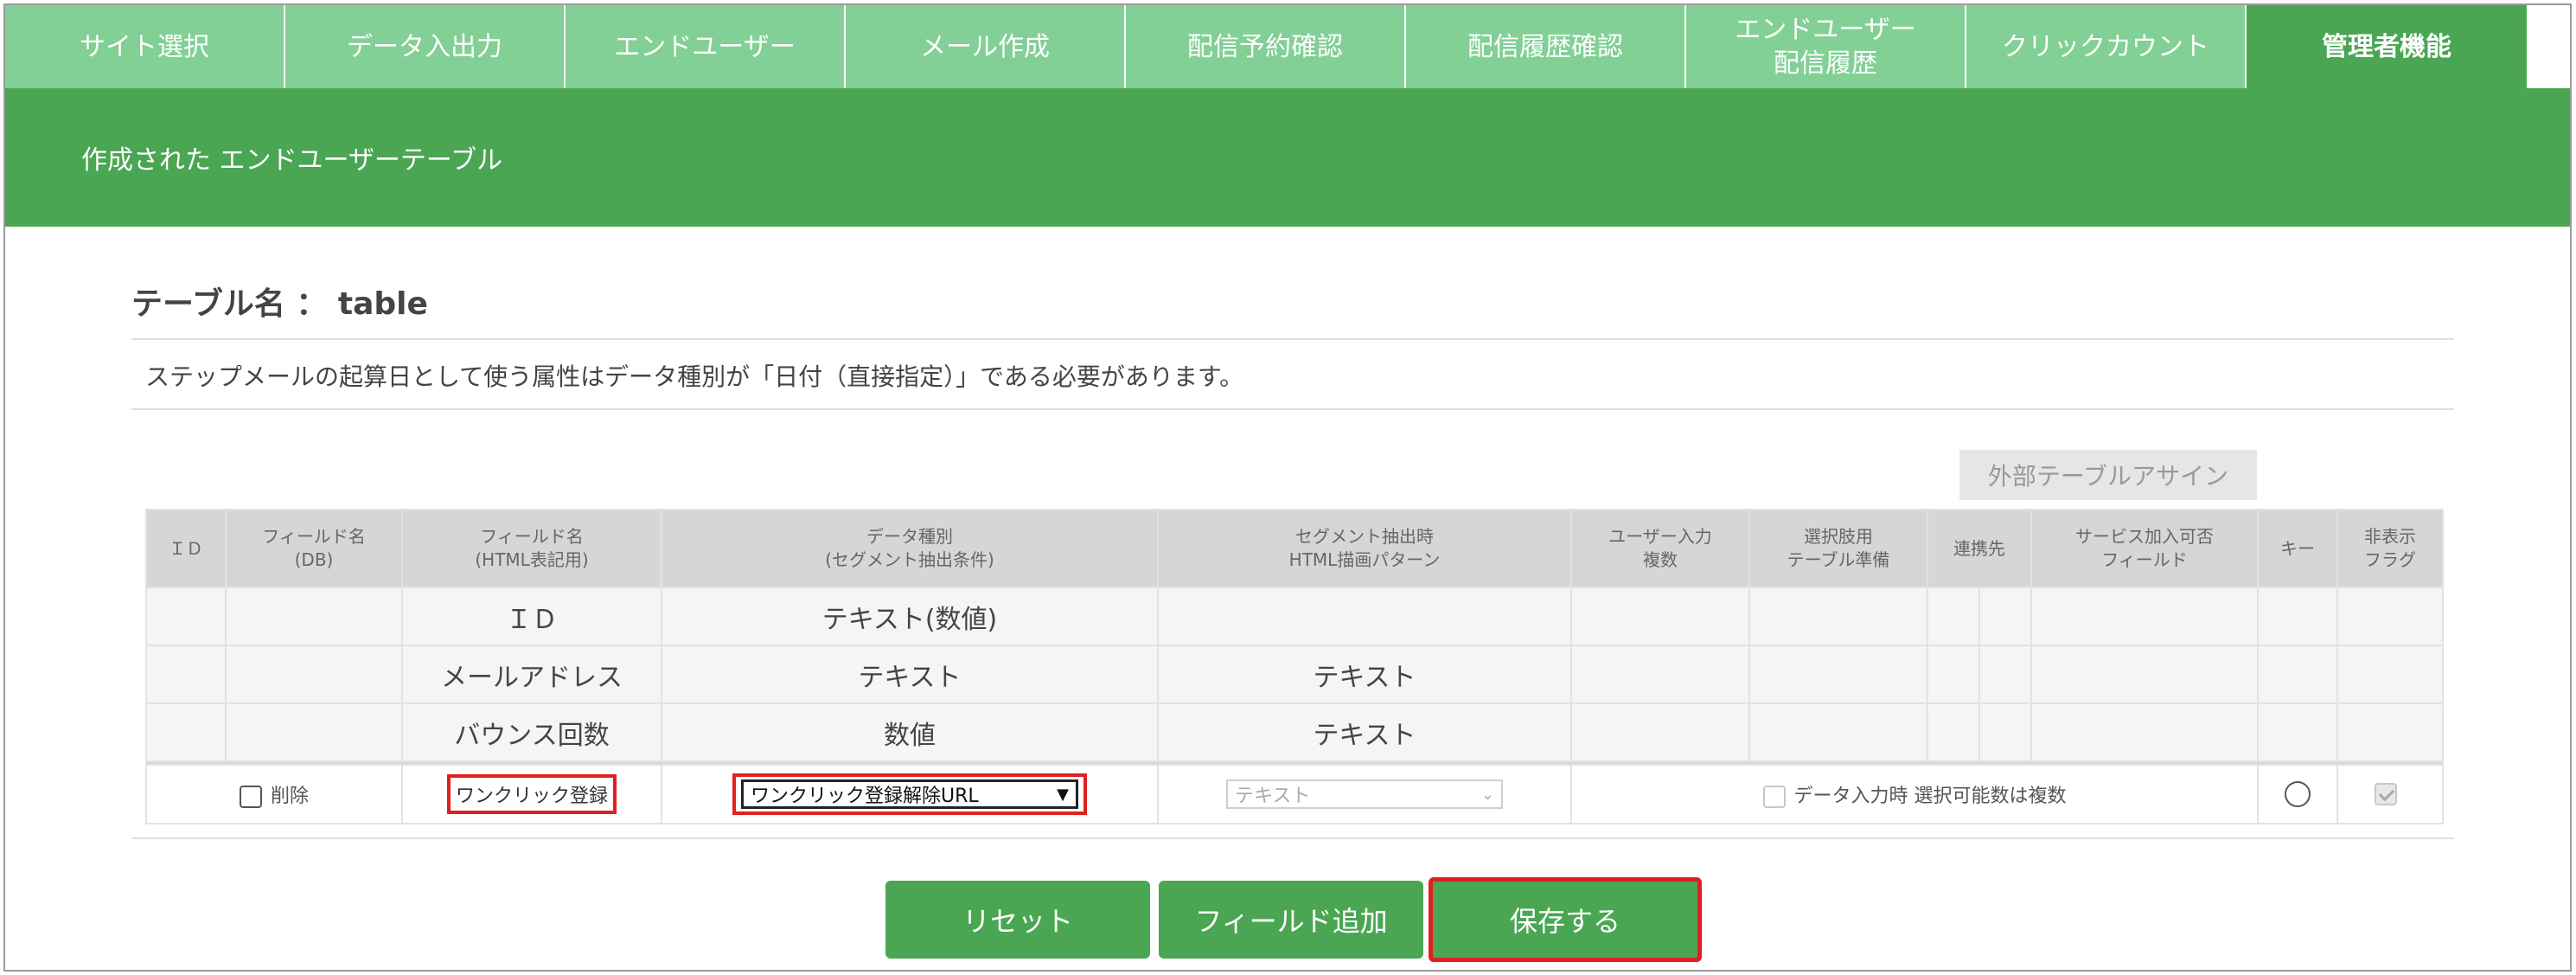 This screenshot has width=2576, height=975. What do you see at coordinates (2297, 548) in the screenshot?
I see `header-key: キー` at bounding box center [2297, 548].